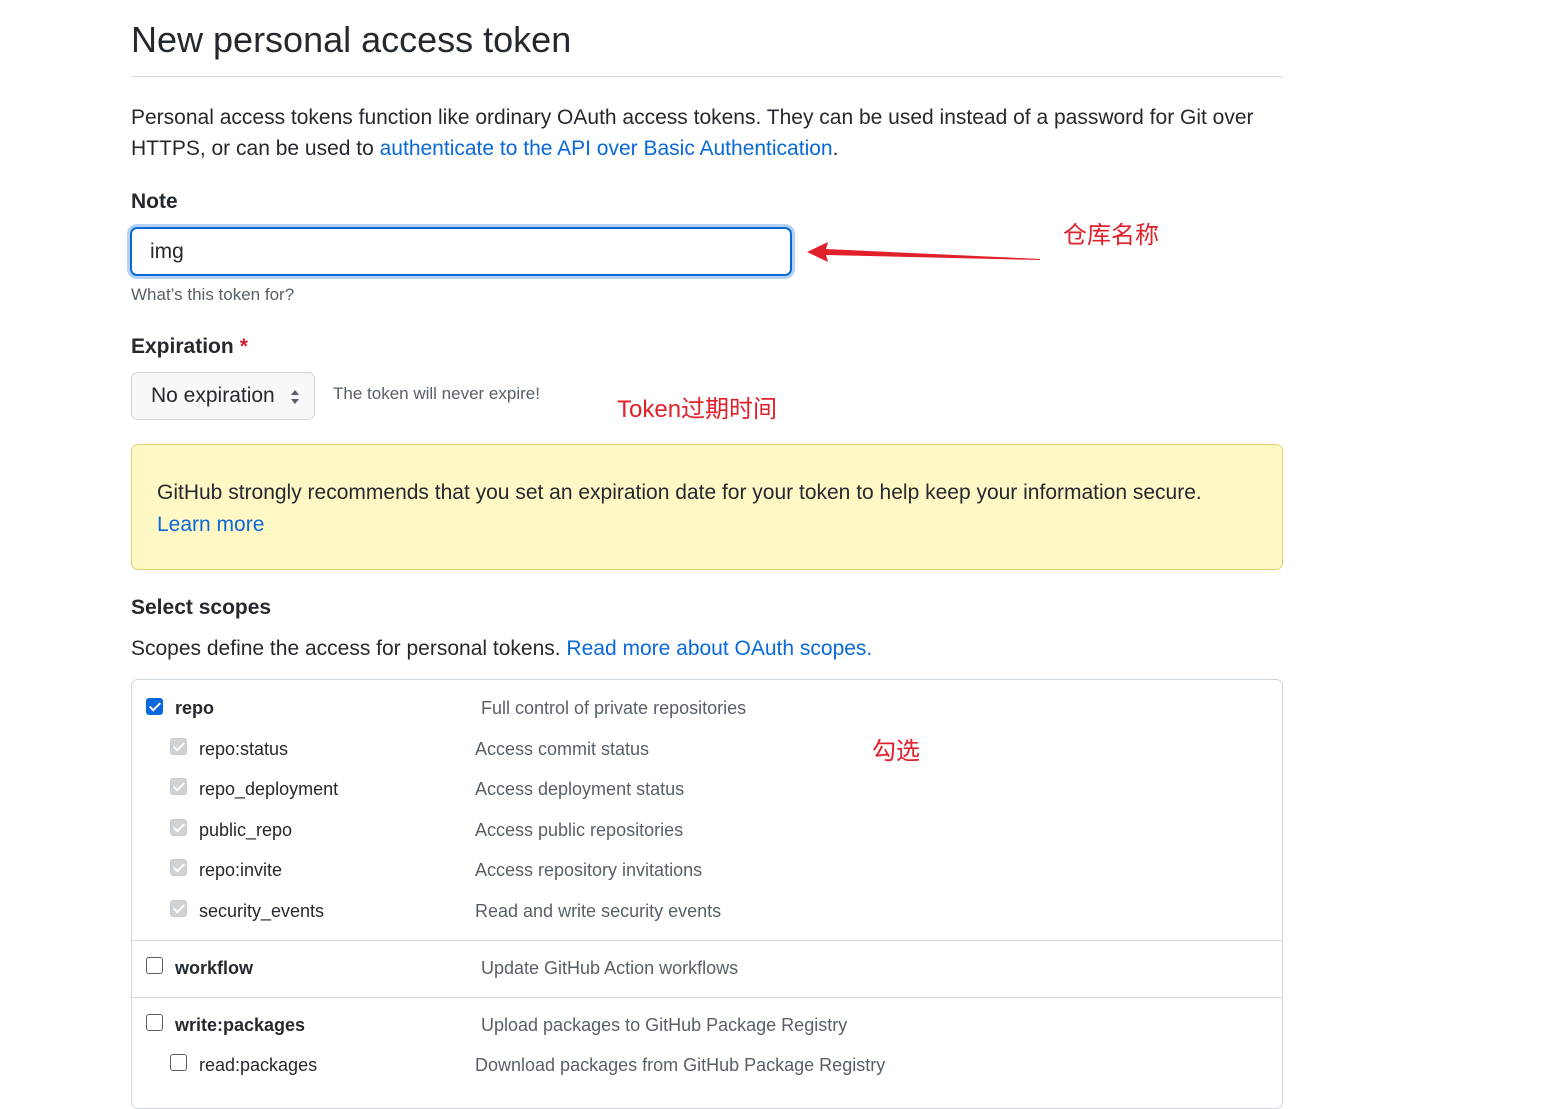 The height and width of the screenshot is (1109, 1543). What do you see at coordinates (195, 708) in the screenshot?
I see `scope-name: repo` at bounding box center [195, 708].